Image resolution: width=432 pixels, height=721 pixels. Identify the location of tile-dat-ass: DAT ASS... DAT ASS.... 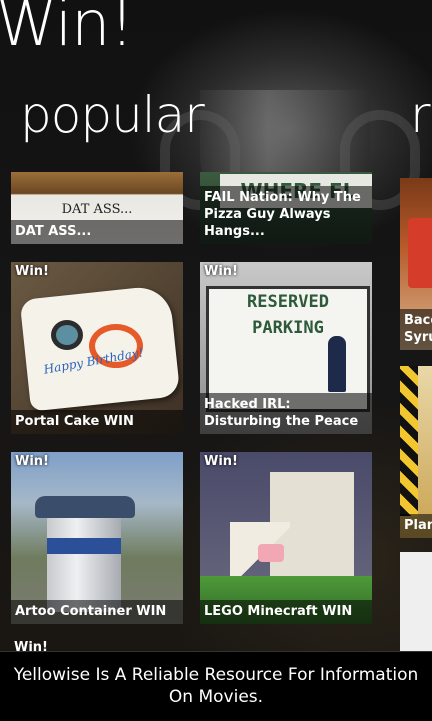
(97, 208).